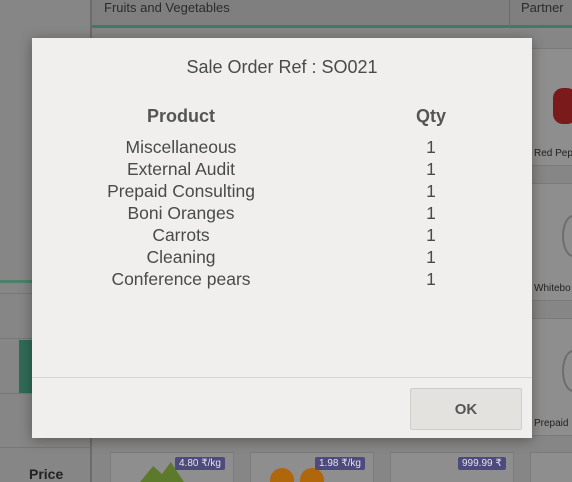  I want to click on order-line: Boni Oranges 1, so click(282, 214).